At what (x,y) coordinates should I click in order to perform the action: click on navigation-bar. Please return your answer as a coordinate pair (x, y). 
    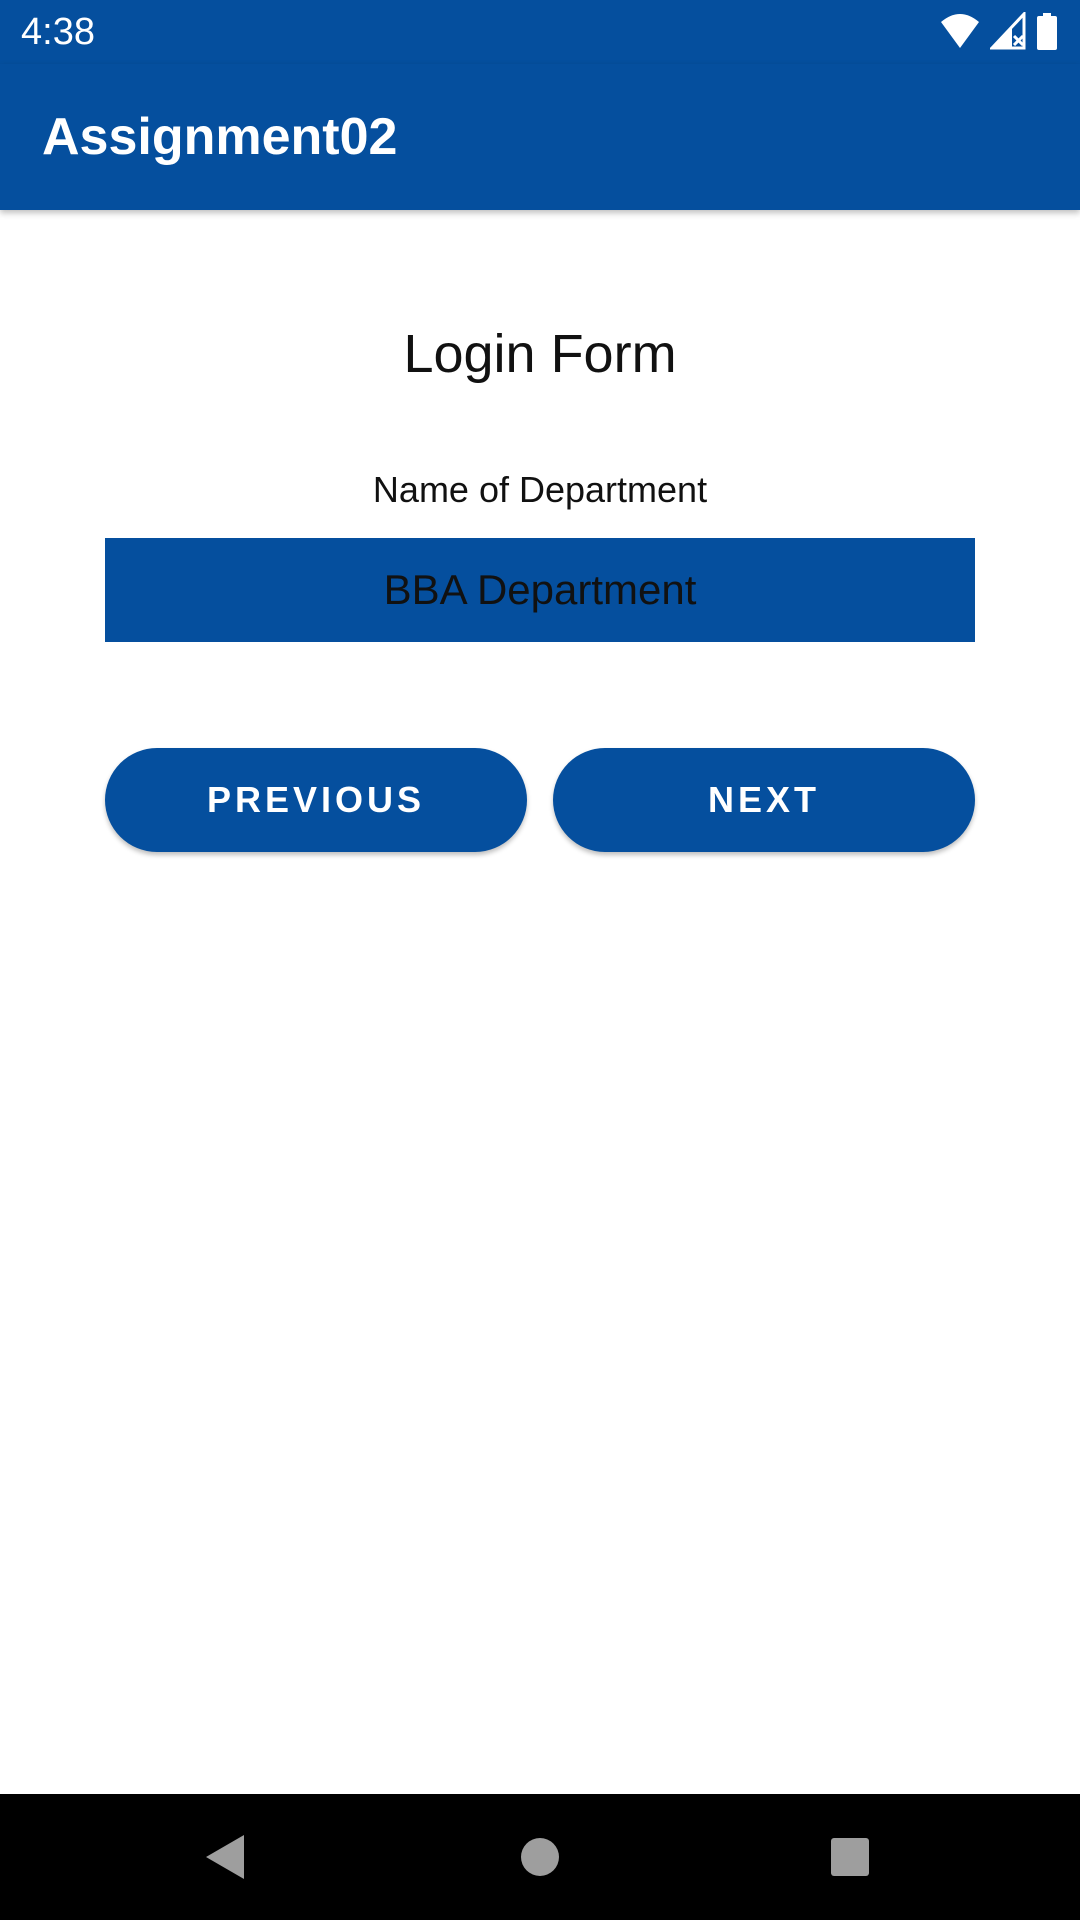
    Looking at the image, I should click on (540, 1857).